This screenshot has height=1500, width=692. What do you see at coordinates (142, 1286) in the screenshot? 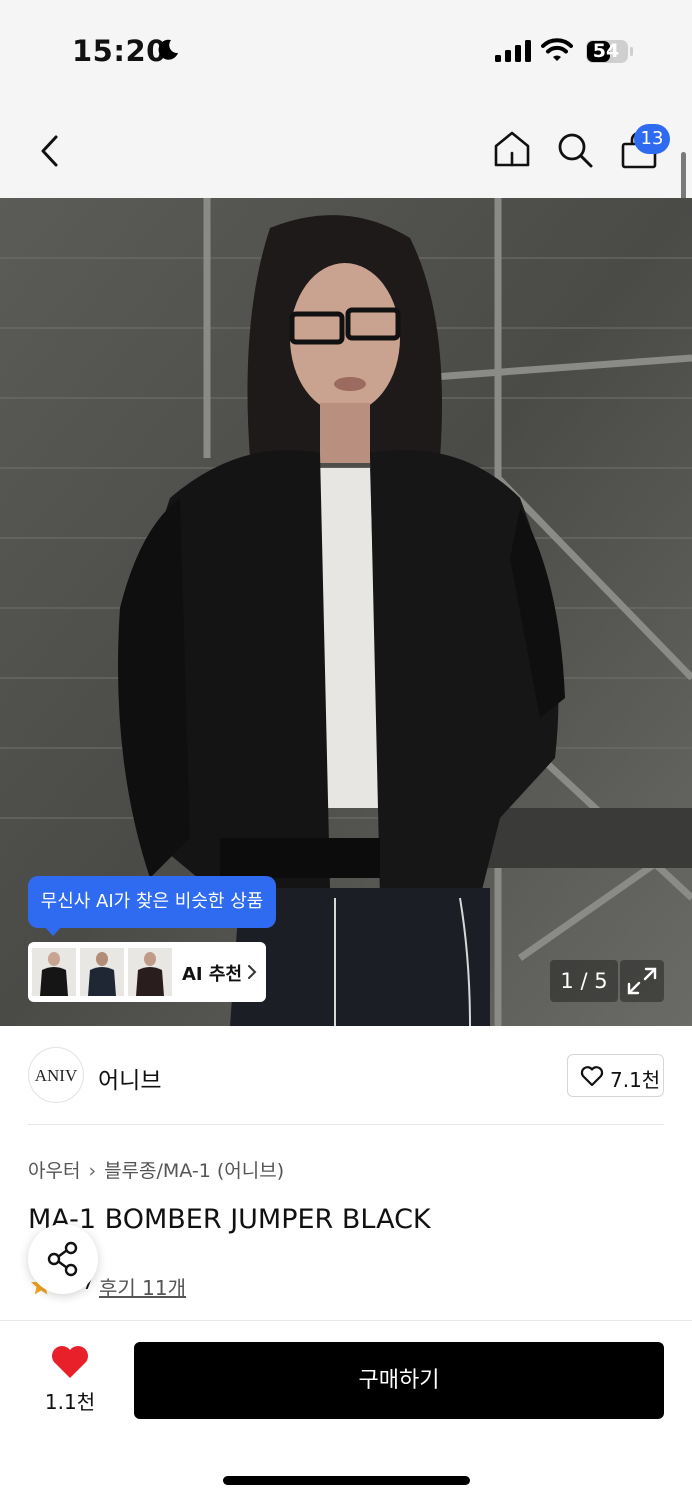
I see `review-link: 후기 11개` at bounding box center [142, 1286].